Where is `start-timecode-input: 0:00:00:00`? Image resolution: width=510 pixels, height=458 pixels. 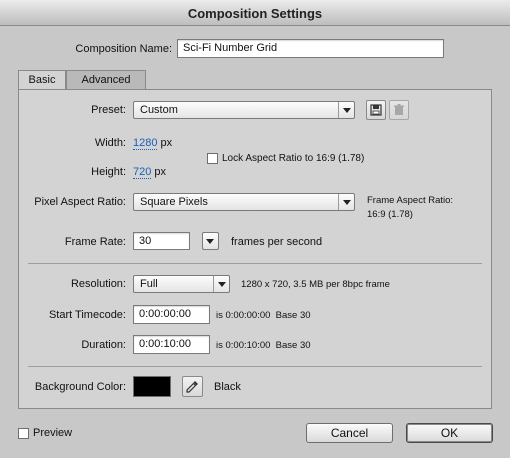 start-timecode-input: 0:00:00:00 is located at coordinates (171, 314).